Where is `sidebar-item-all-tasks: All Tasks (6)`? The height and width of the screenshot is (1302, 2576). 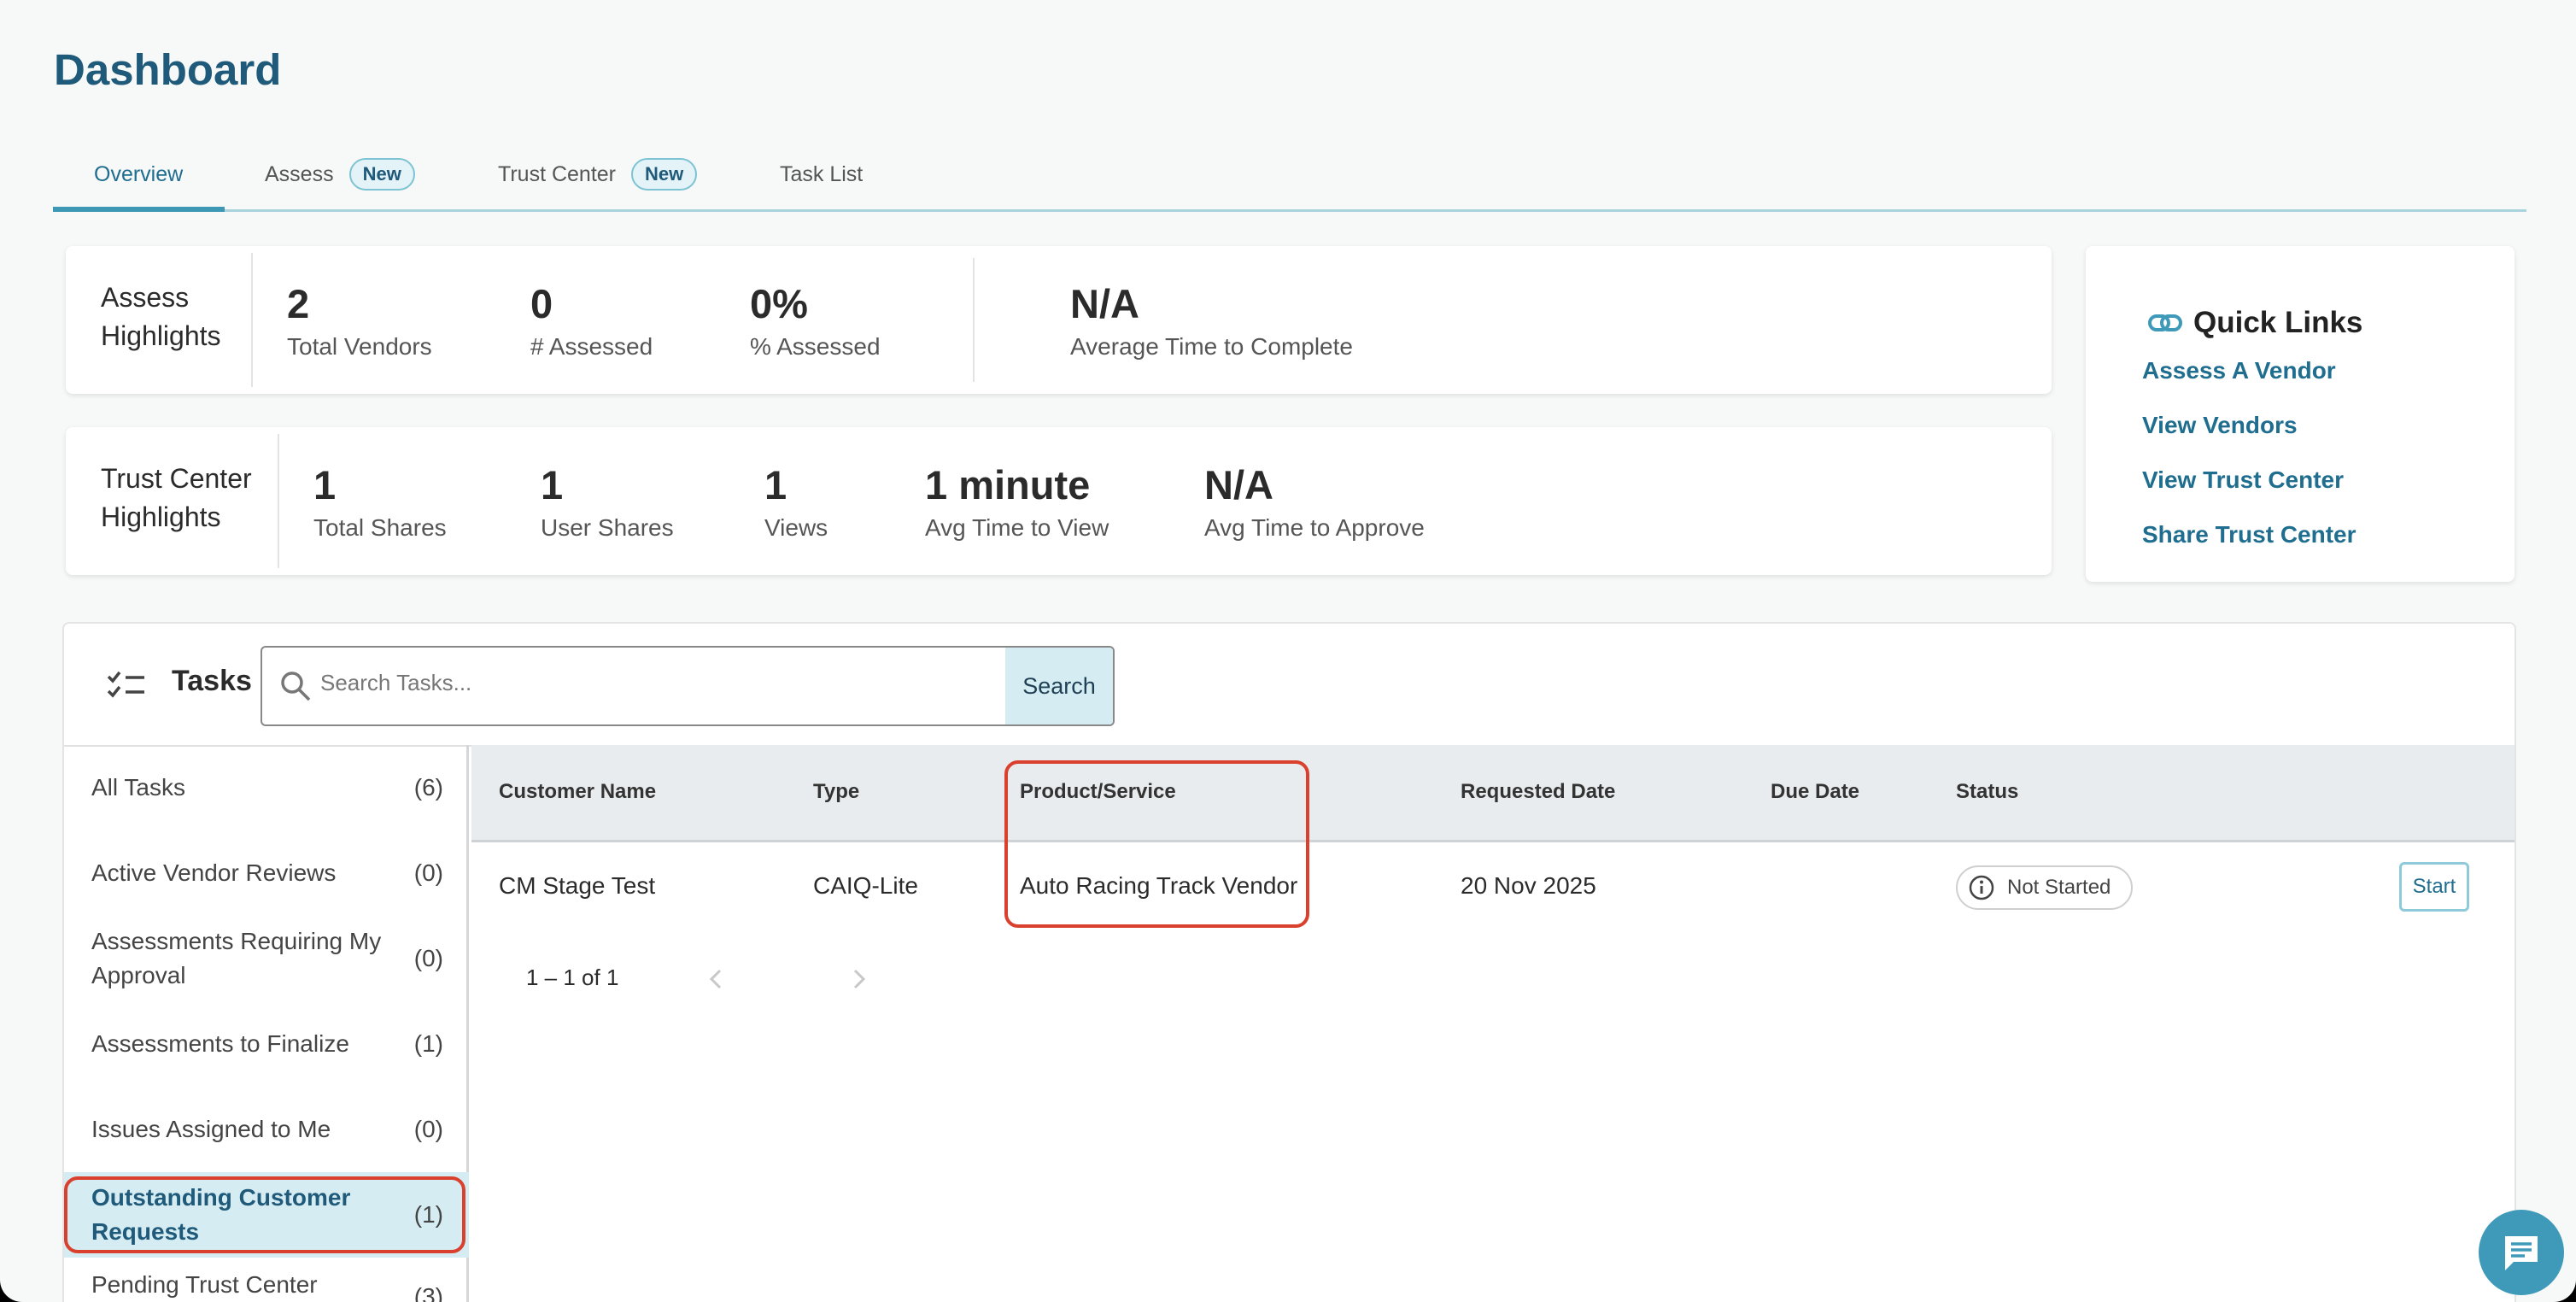 sidebar-item-all-tasks: All Tasks (6) is located at coordinates (266, 787).